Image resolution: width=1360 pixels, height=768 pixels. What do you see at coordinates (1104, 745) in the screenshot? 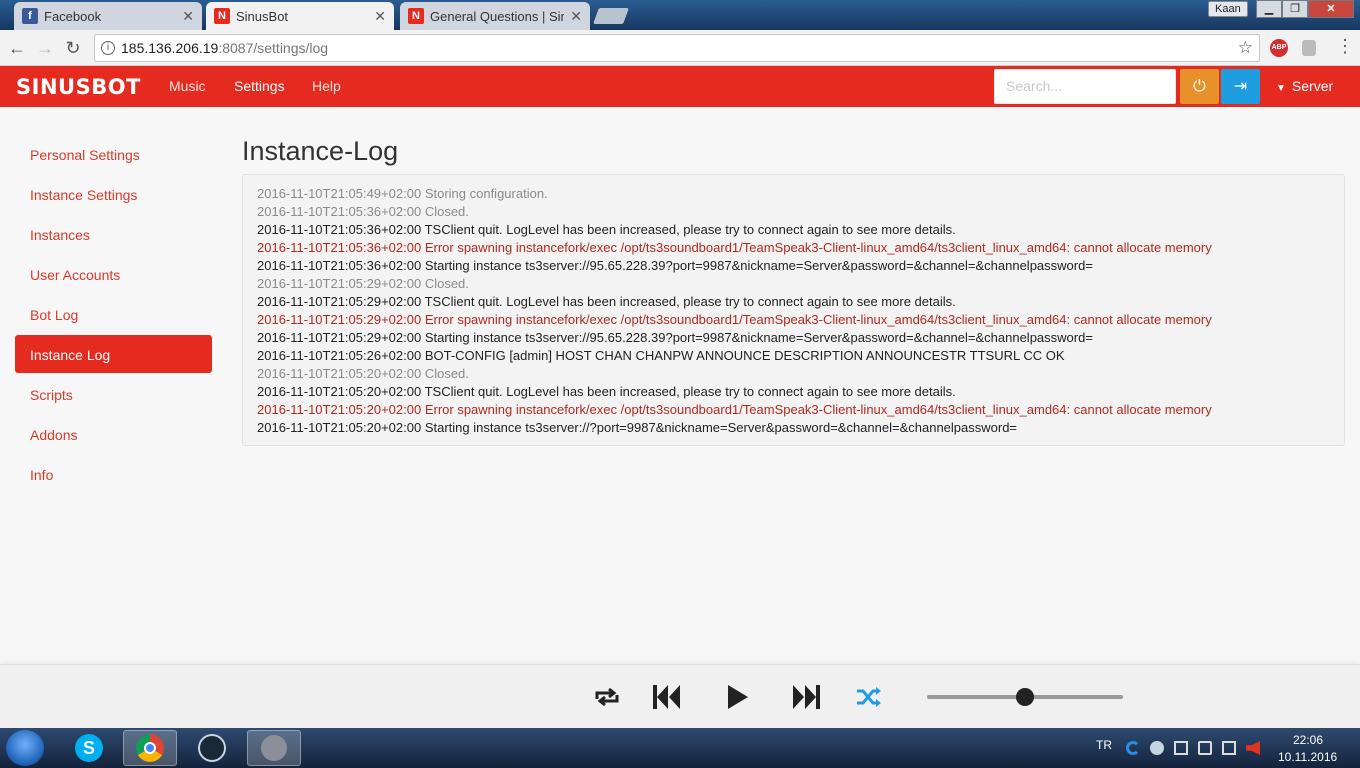
I see `language-indicator: TR` at bounding box center [1104, 745].